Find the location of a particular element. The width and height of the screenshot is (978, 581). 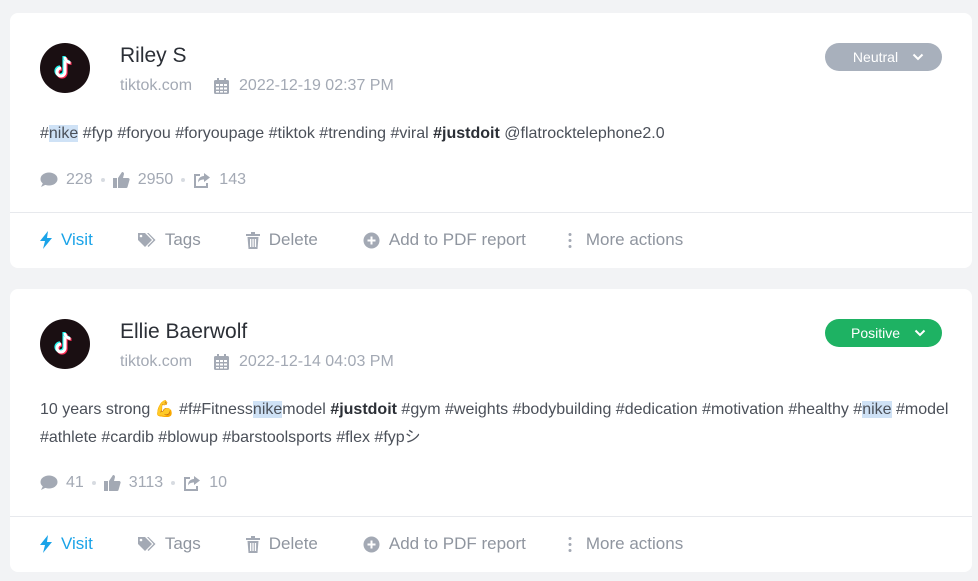

engagement-stats: 228 2950 143 is located at coordinates (143, 180).